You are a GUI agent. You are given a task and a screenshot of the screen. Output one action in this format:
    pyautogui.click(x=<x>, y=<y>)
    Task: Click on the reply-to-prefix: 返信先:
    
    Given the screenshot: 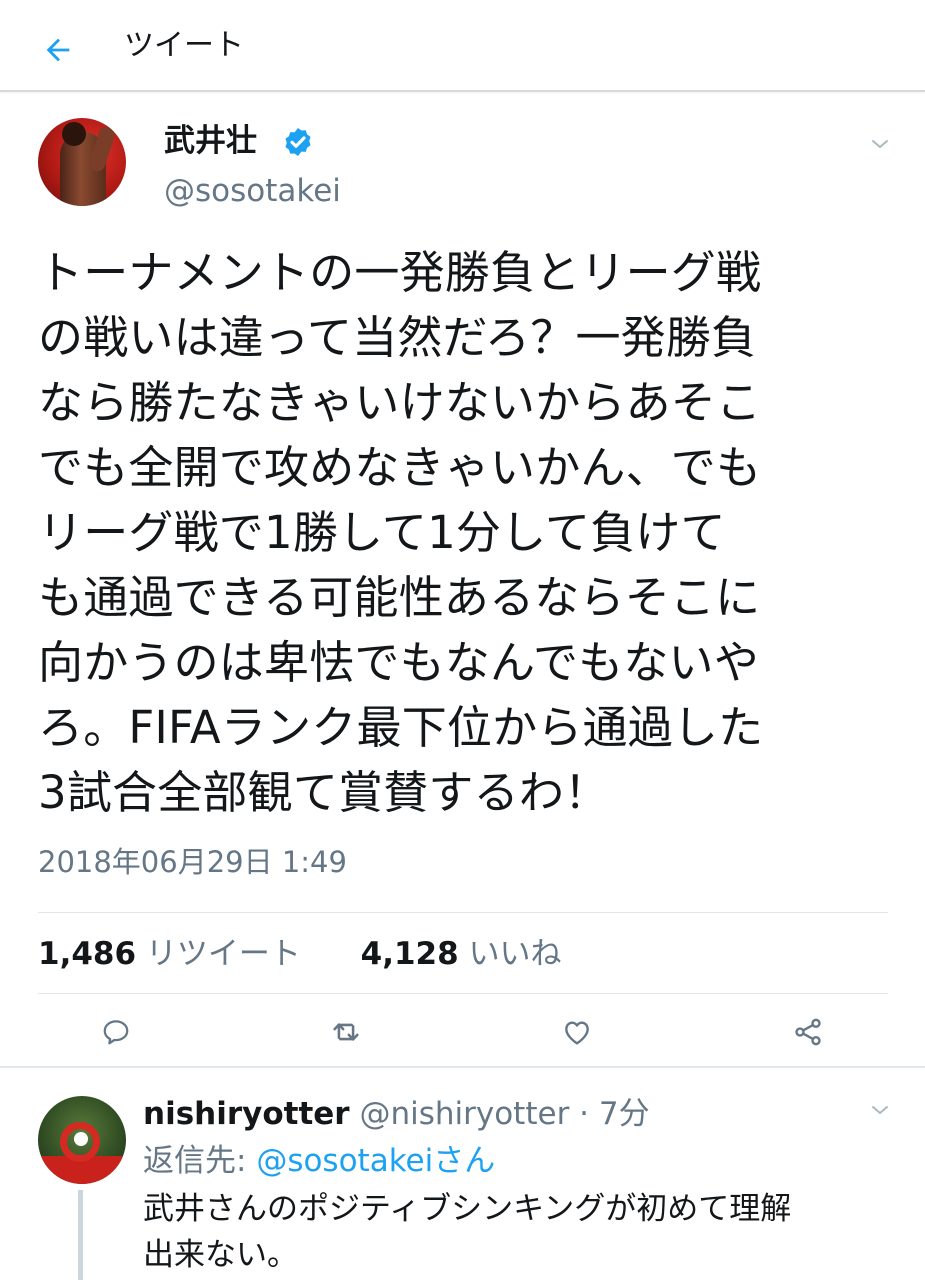 What is the action you would take?
    pyautogui.click(x=200, y=1161)
    